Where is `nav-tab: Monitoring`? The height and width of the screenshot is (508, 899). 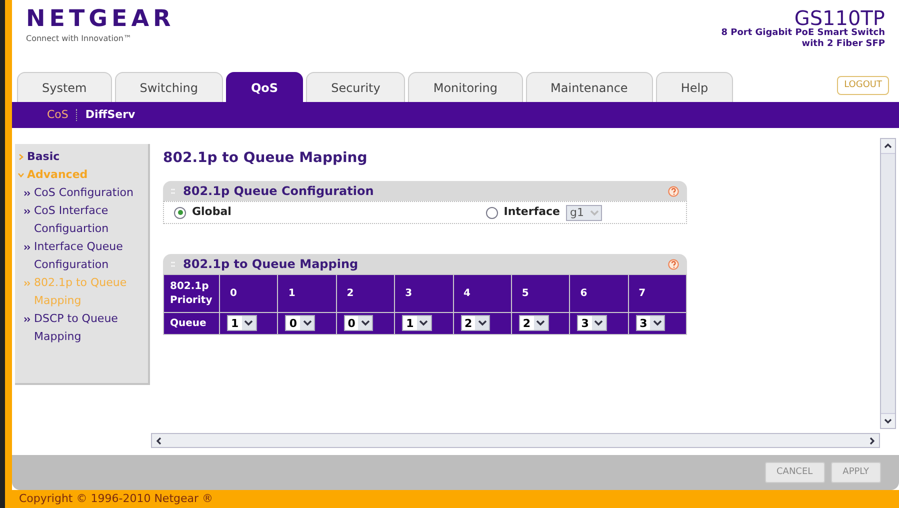
nav-tab: Monitoring is located at coordinates (465, 87).